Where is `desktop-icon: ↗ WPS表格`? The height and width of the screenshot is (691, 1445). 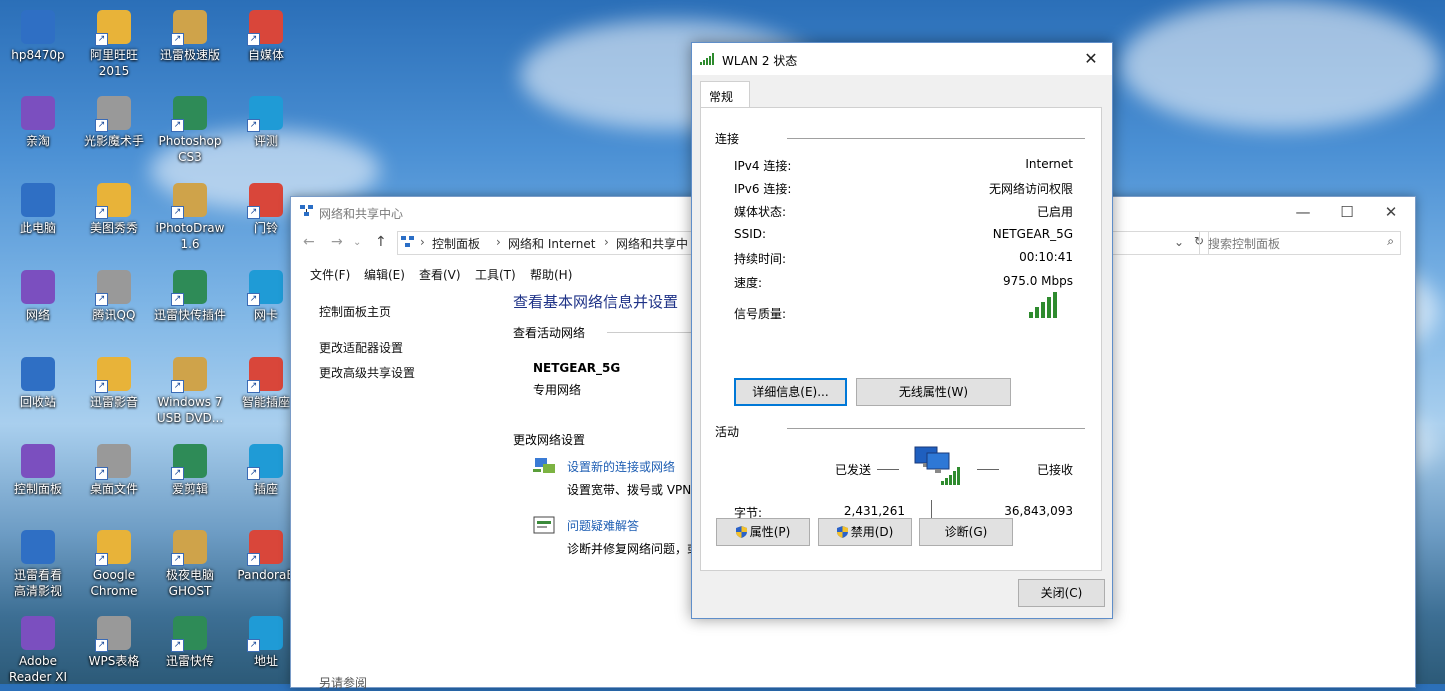
desktop-icon: ↗ WPS表格 is located at coordinates (114, 642).